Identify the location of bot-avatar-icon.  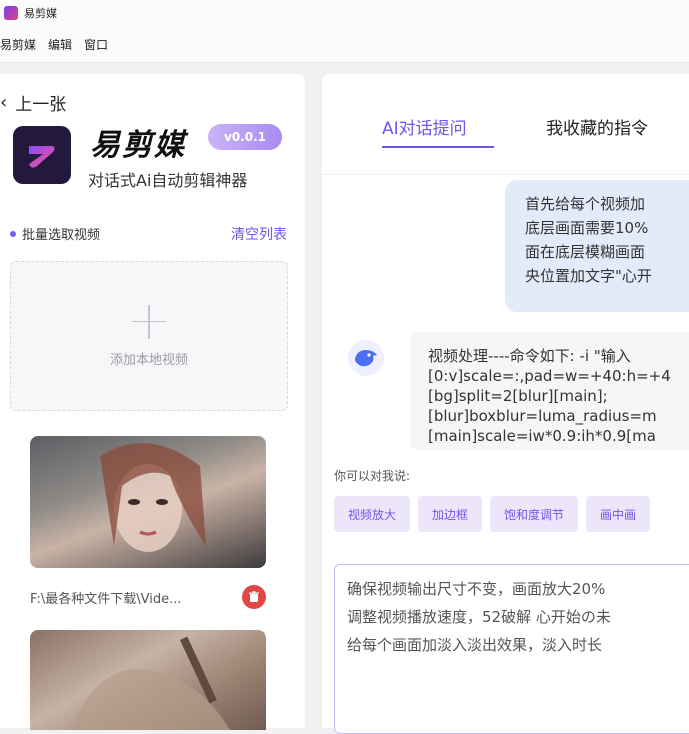
(366, 358).